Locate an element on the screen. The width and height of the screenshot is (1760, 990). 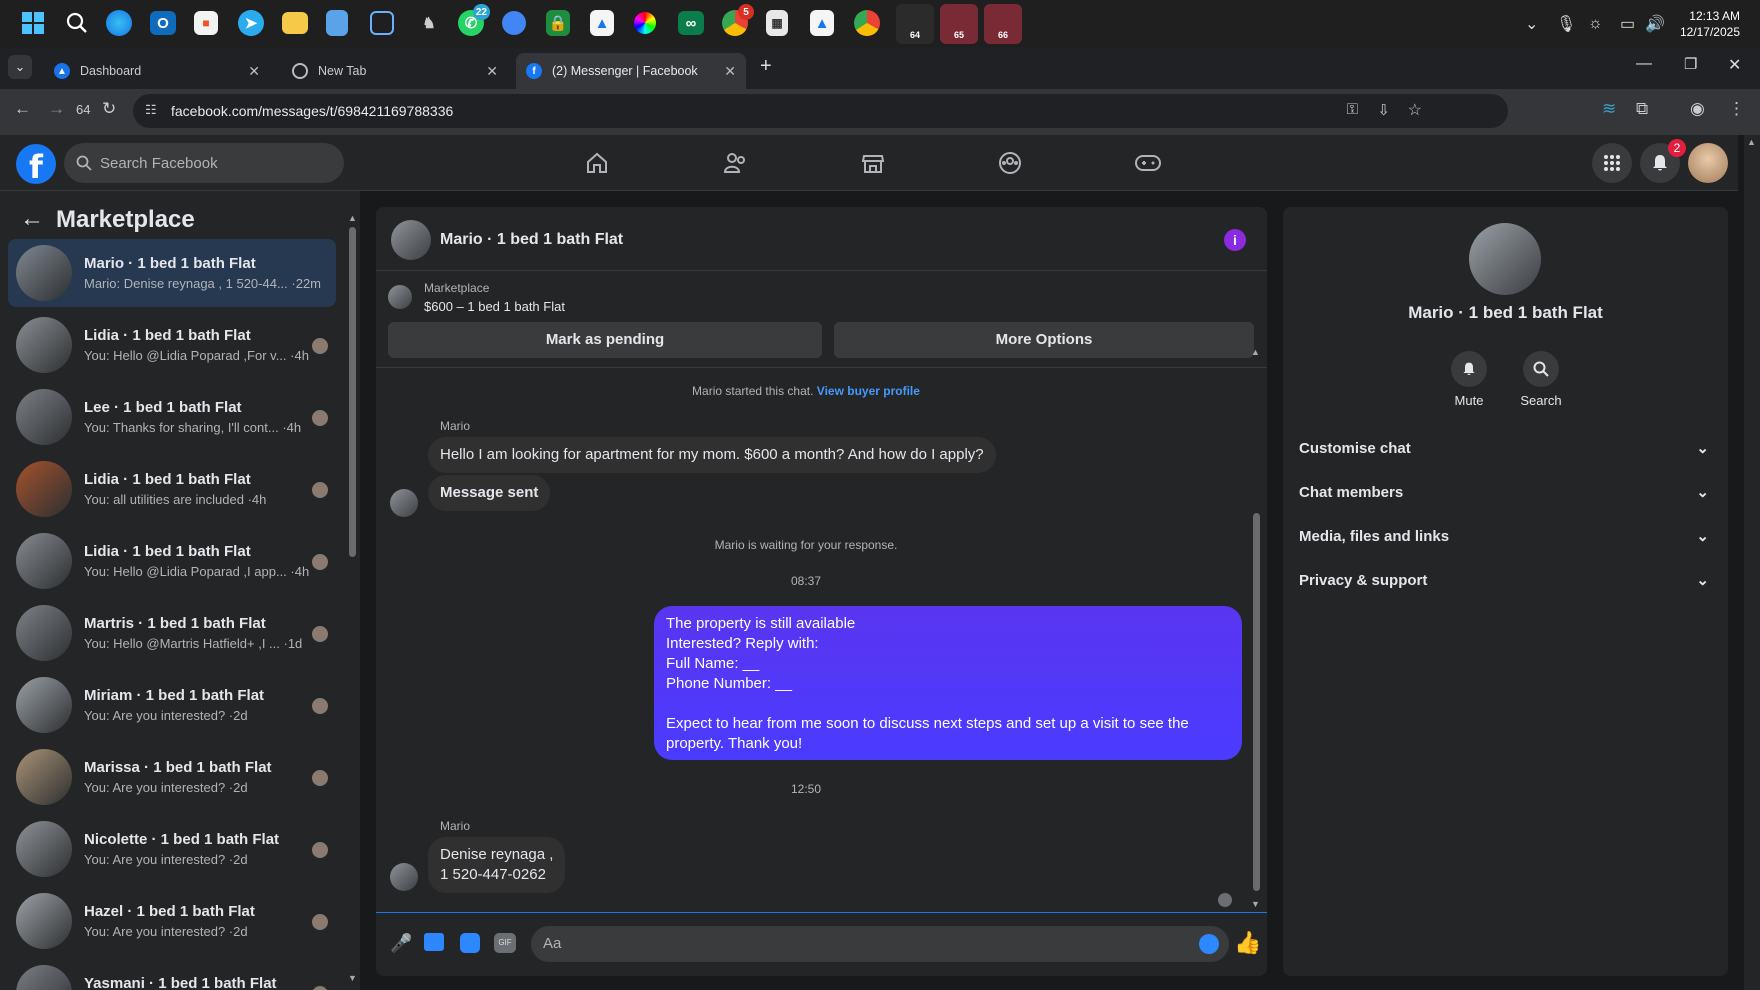
facebook-logo-icon: f is located at coordinates (36, 165).